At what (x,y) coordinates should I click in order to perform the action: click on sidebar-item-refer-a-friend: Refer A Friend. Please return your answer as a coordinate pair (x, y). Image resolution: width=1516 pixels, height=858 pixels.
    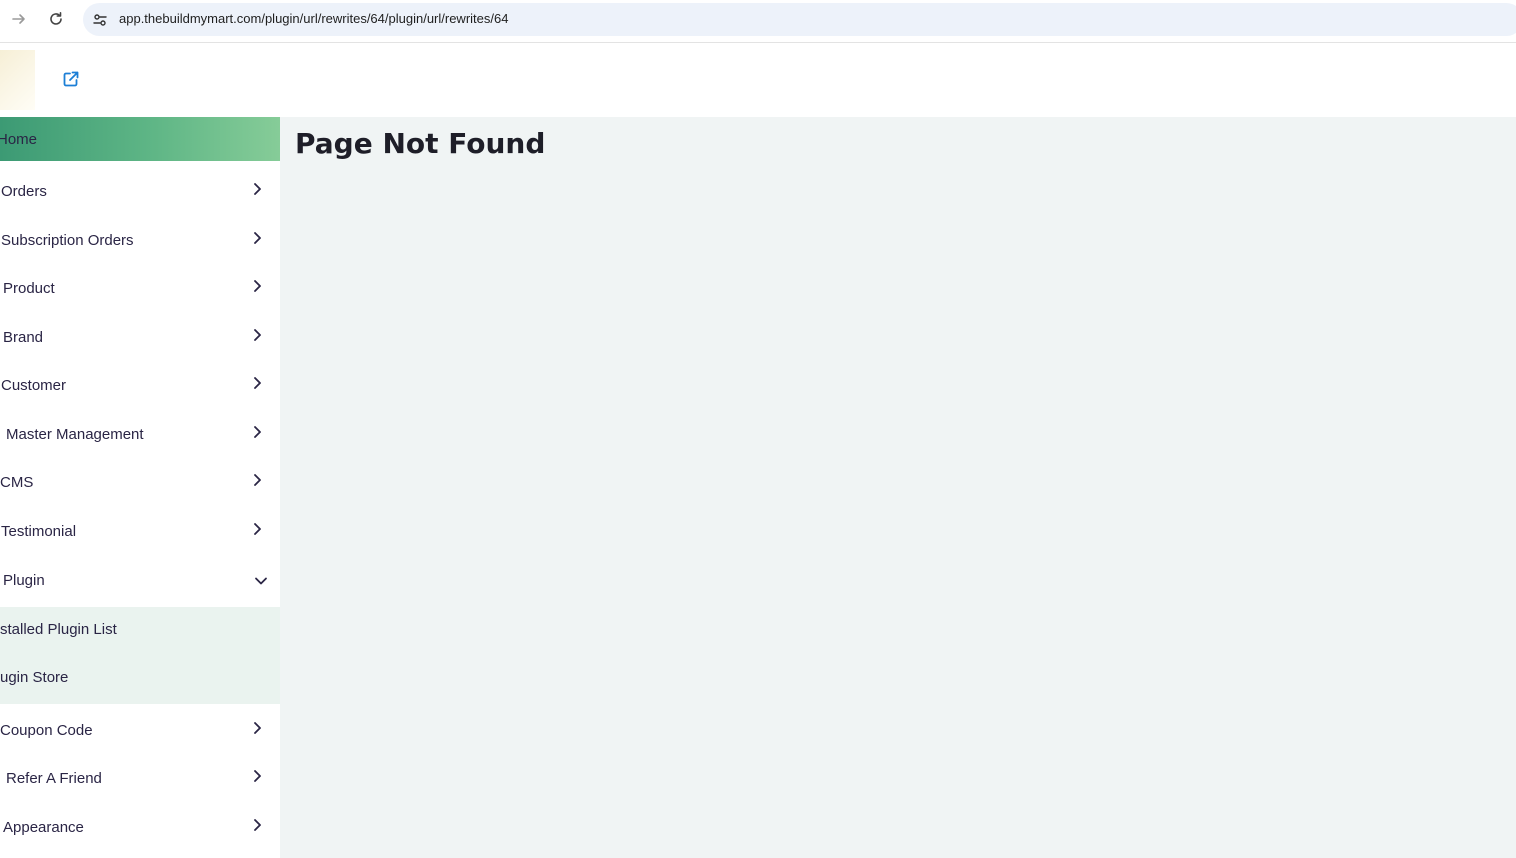
    Looking at the image, I should click on (140, 778).